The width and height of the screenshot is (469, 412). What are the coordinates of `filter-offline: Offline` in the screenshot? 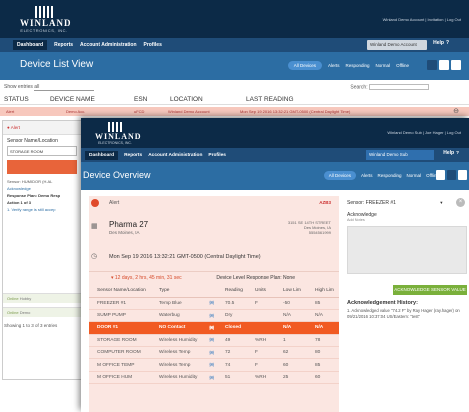 It's located at (402, 65).